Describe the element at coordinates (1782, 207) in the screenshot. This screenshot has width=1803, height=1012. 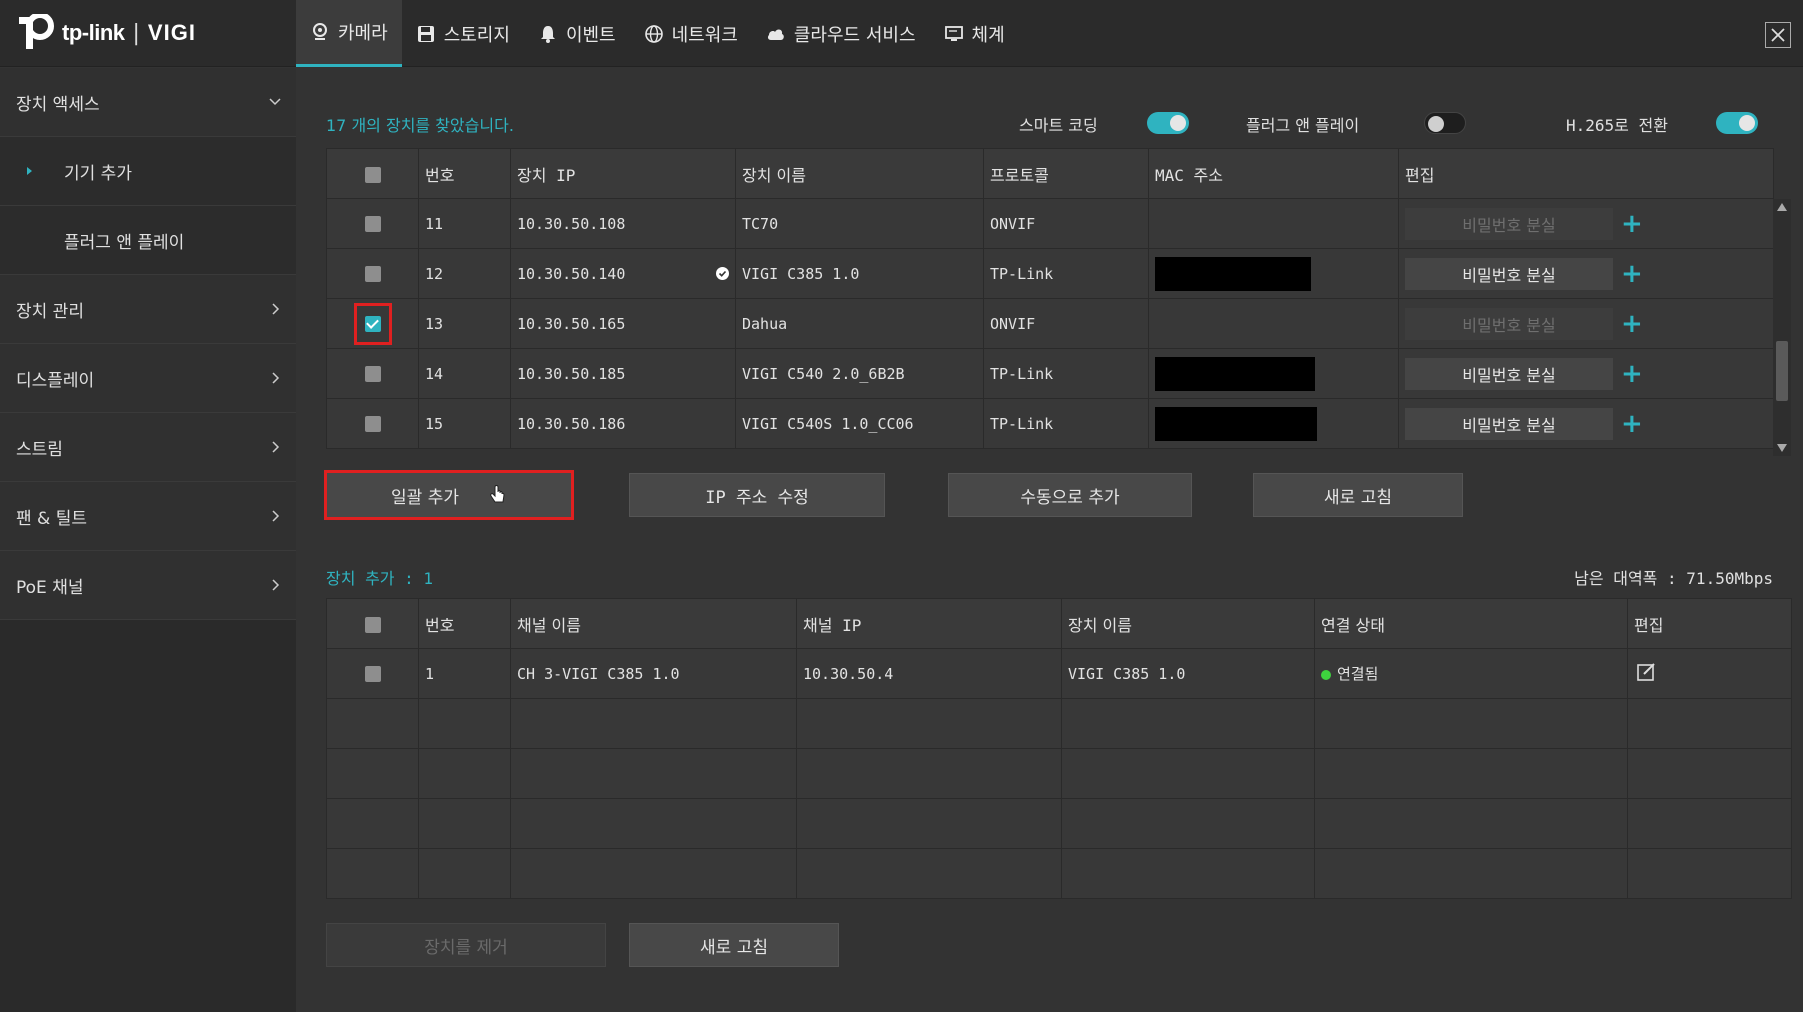
I see `scroll-up-icon` at that location.